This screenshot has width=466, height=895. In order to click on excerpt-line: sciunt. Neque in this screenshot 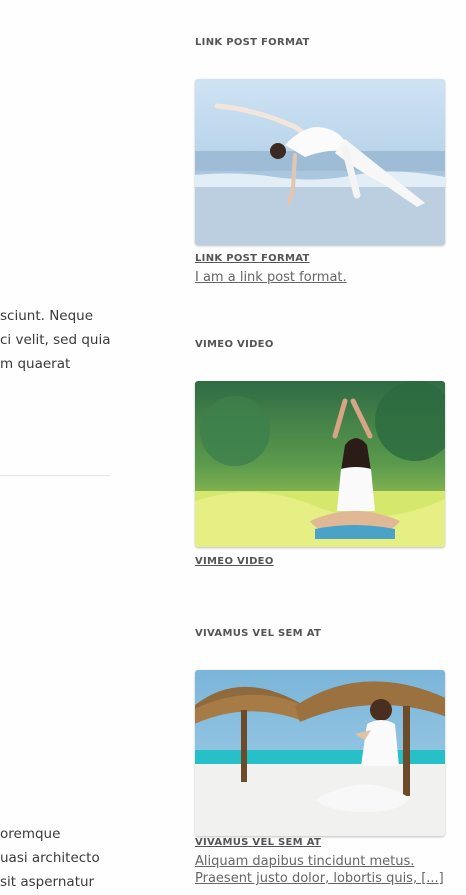, I will do `click(47, 316)`.